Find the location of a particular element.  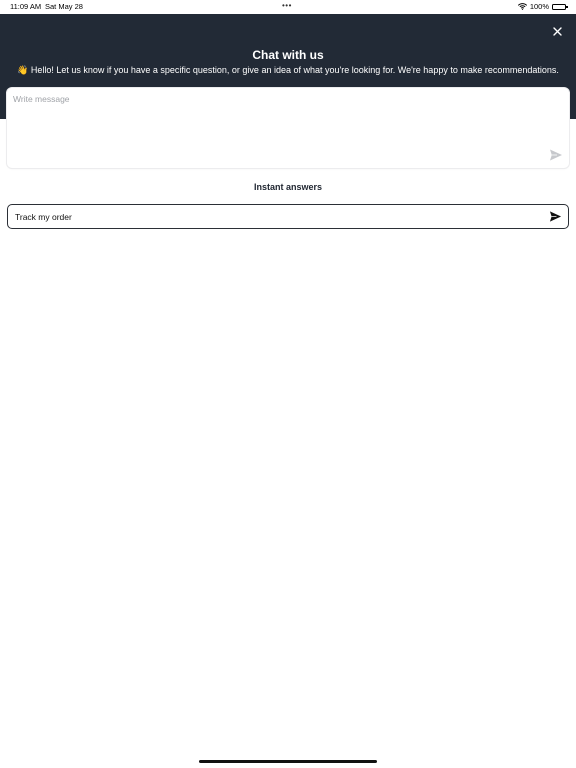

battery-icon is located at coordinates (560, 6).